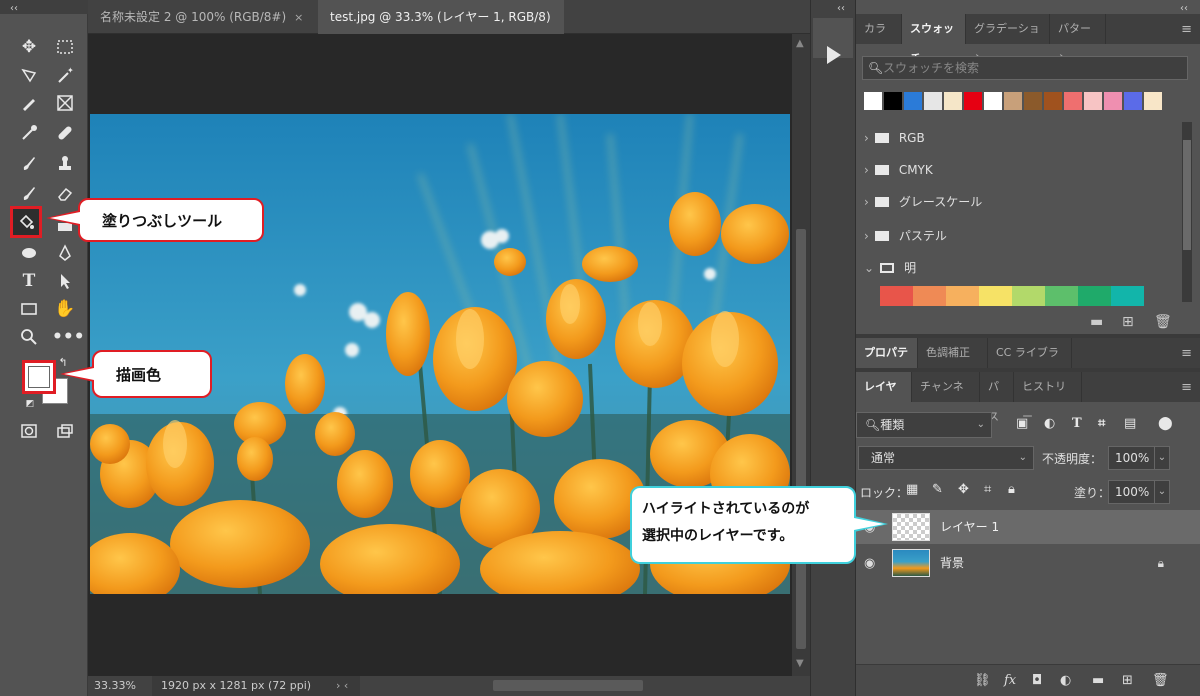 This screenshot has width=1200, height=696. Describe the element at coordinates (879, 39) in the screenshot. I see `tab-color: カラー` at that location.